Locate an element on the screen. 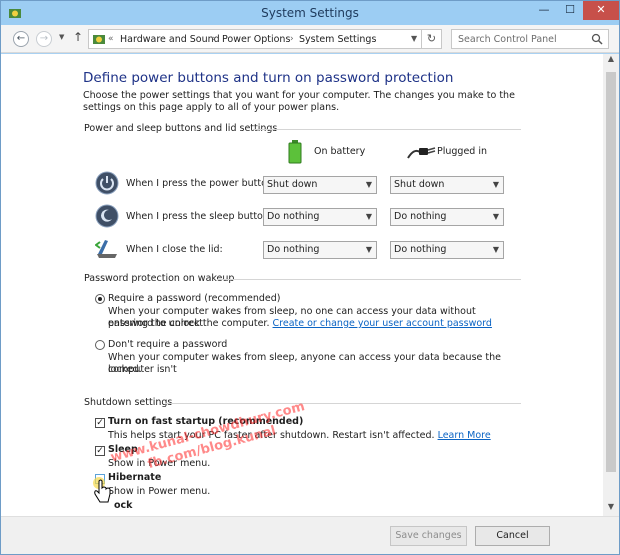 This screenshot has width=620, height=555. breadcrumb-overflow: « is located at coordinates (111, 39).